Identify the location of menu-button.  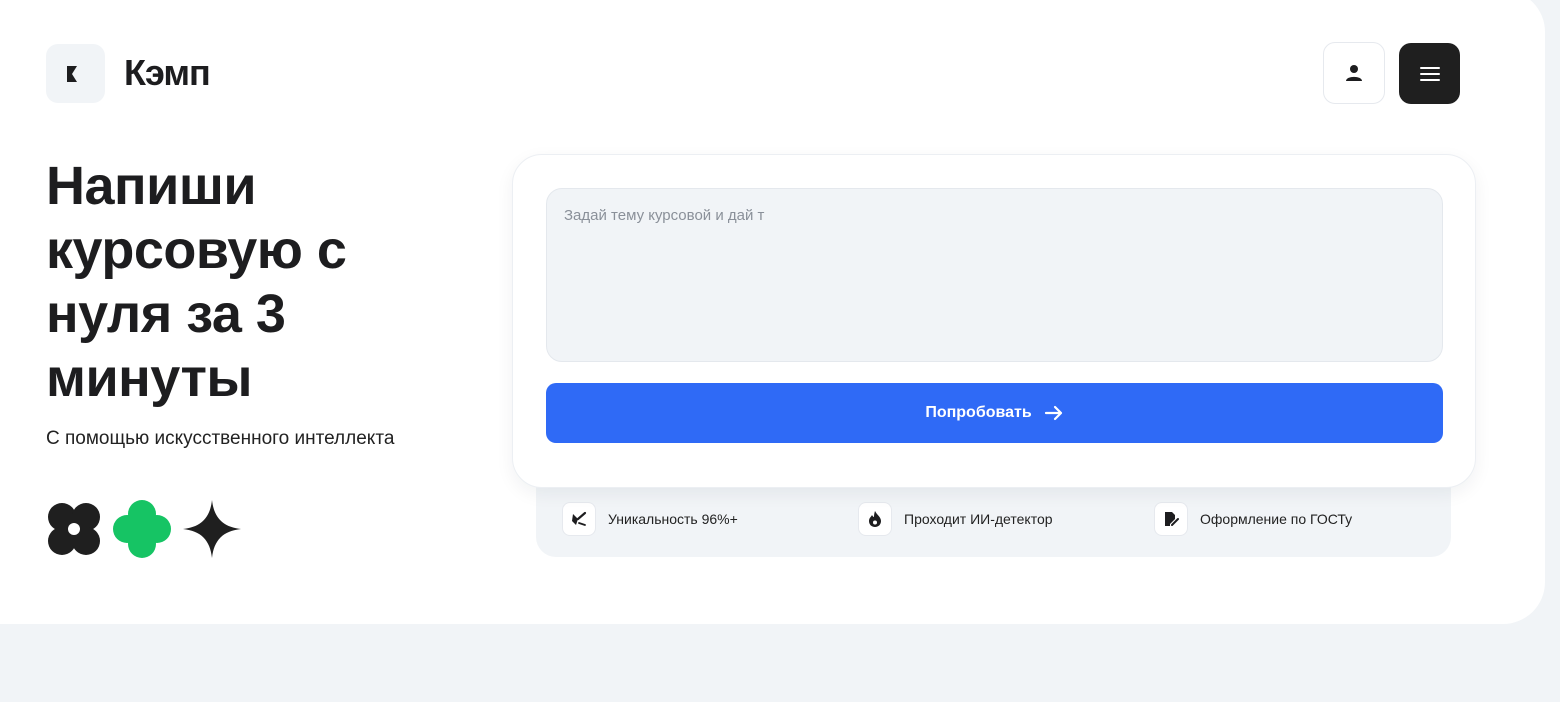
(1429, 73).